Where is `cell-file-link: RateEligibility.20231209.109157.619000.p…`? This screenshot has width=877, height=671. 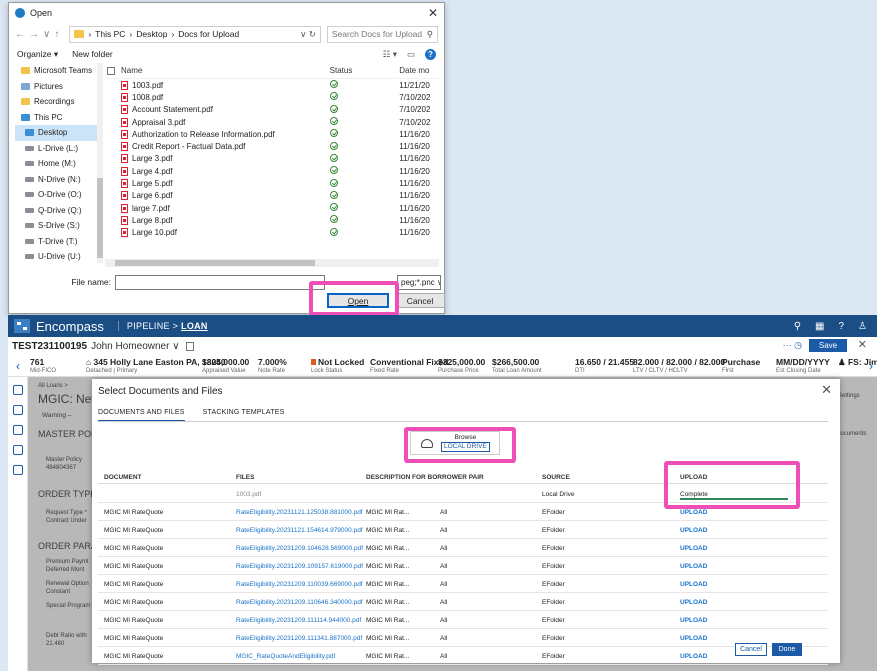
cell-file-link: RateEligibility.20231209.109157.619000.p… is located at coordinates (299, 566).